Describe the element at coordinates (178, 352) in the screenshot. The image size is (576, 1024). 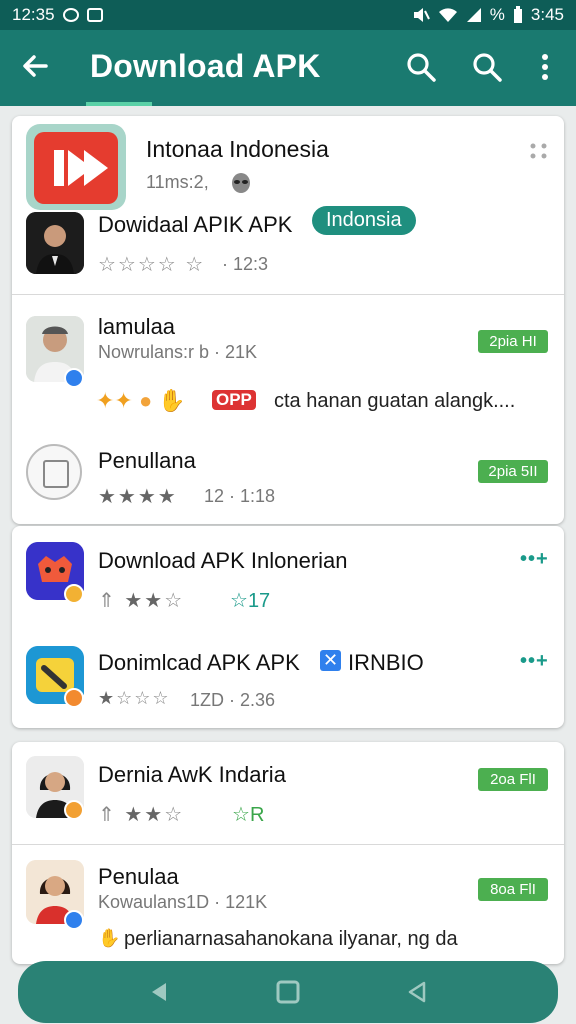
I see `list-item-subtitle: Nowrulans:r b · 21K` at that location.